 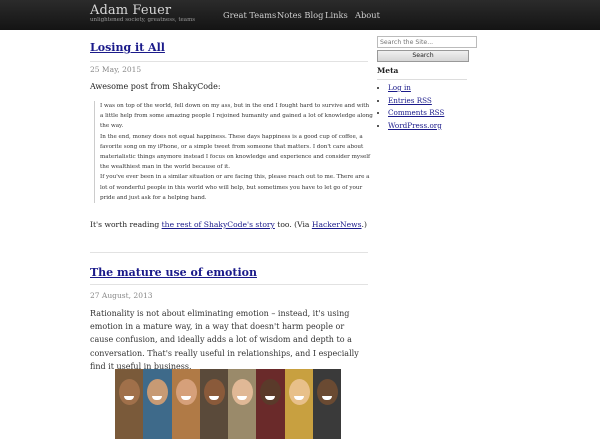 I want to click on post-date: 25 May, 2015, so click(x=116, y=69).